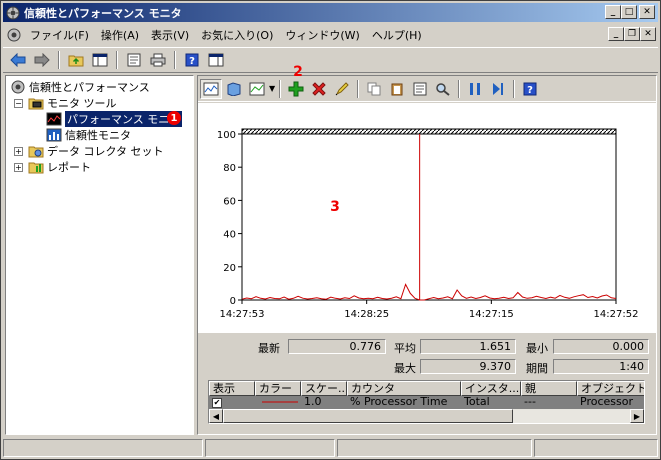  I want to click on folder-monitor-icon, so click(36, 104).